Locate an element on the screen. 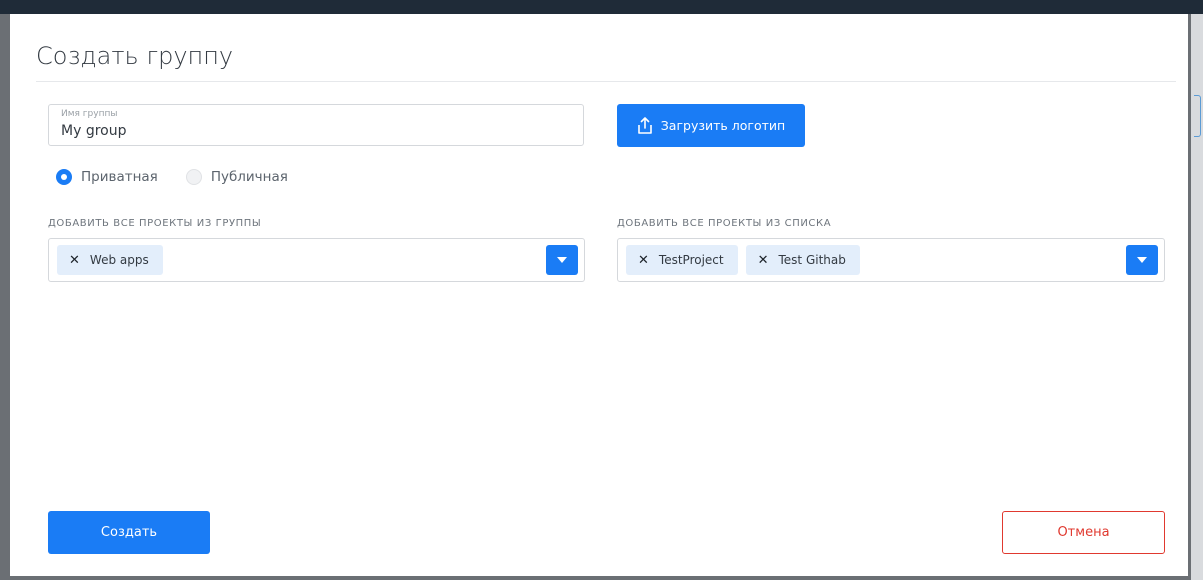  upload-logo-label: Загрузить логотип is located at coordinates (723, 125).